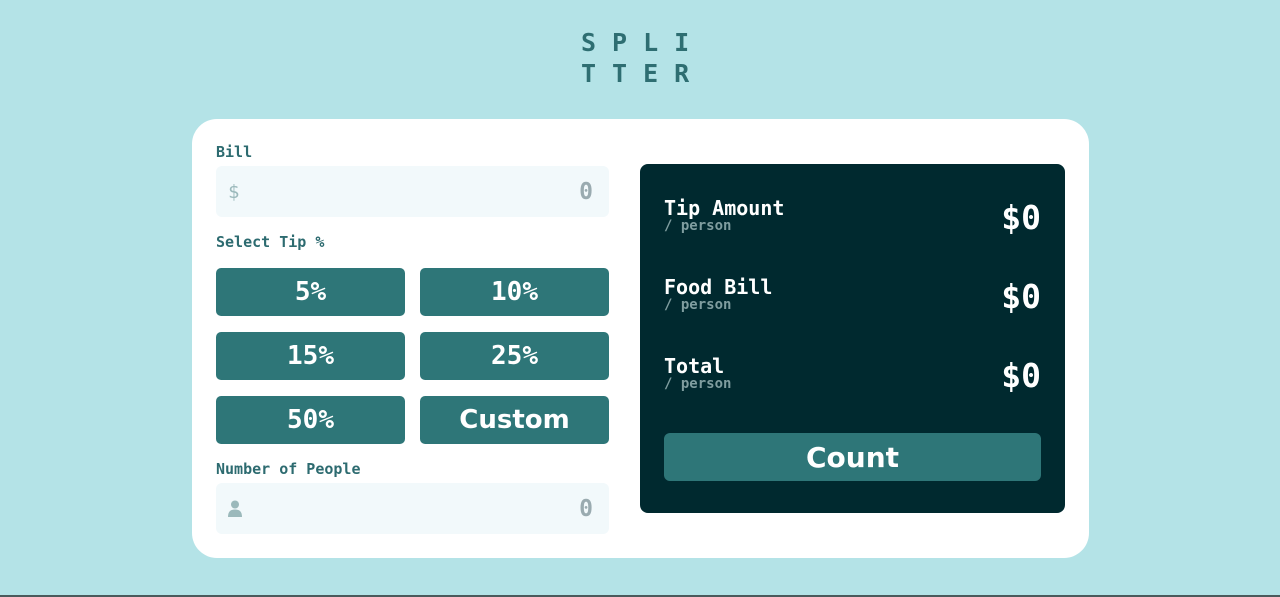 This screenshot has height=597, width=1280. What do you see at coordinates (514, 420) in the screenshot?
I see `tip-button-custom: Custom` at bounding box center [514, 420].